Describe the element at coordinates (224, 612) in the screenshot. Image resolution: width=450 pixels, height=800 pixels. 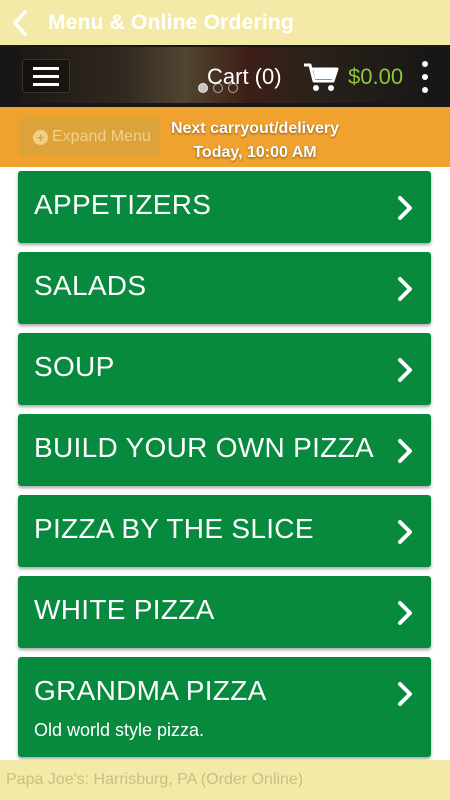
I see `menu-item-white-pizza: WHITE PIZZA` at that location.